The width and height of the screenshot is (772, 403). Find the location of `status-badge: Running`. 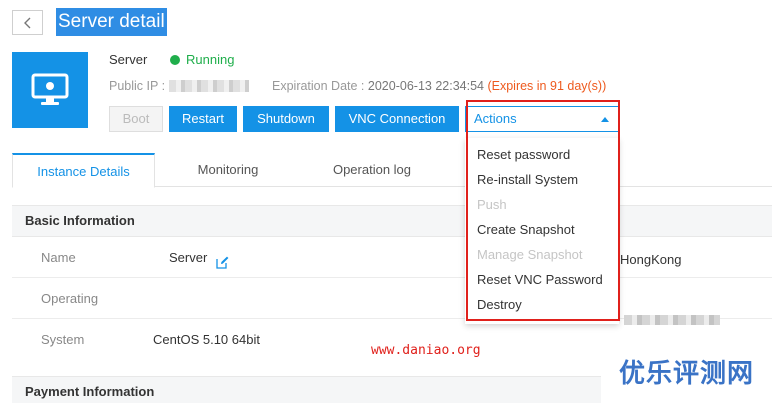

status-badge: Running is located at coordinates (202, 59).